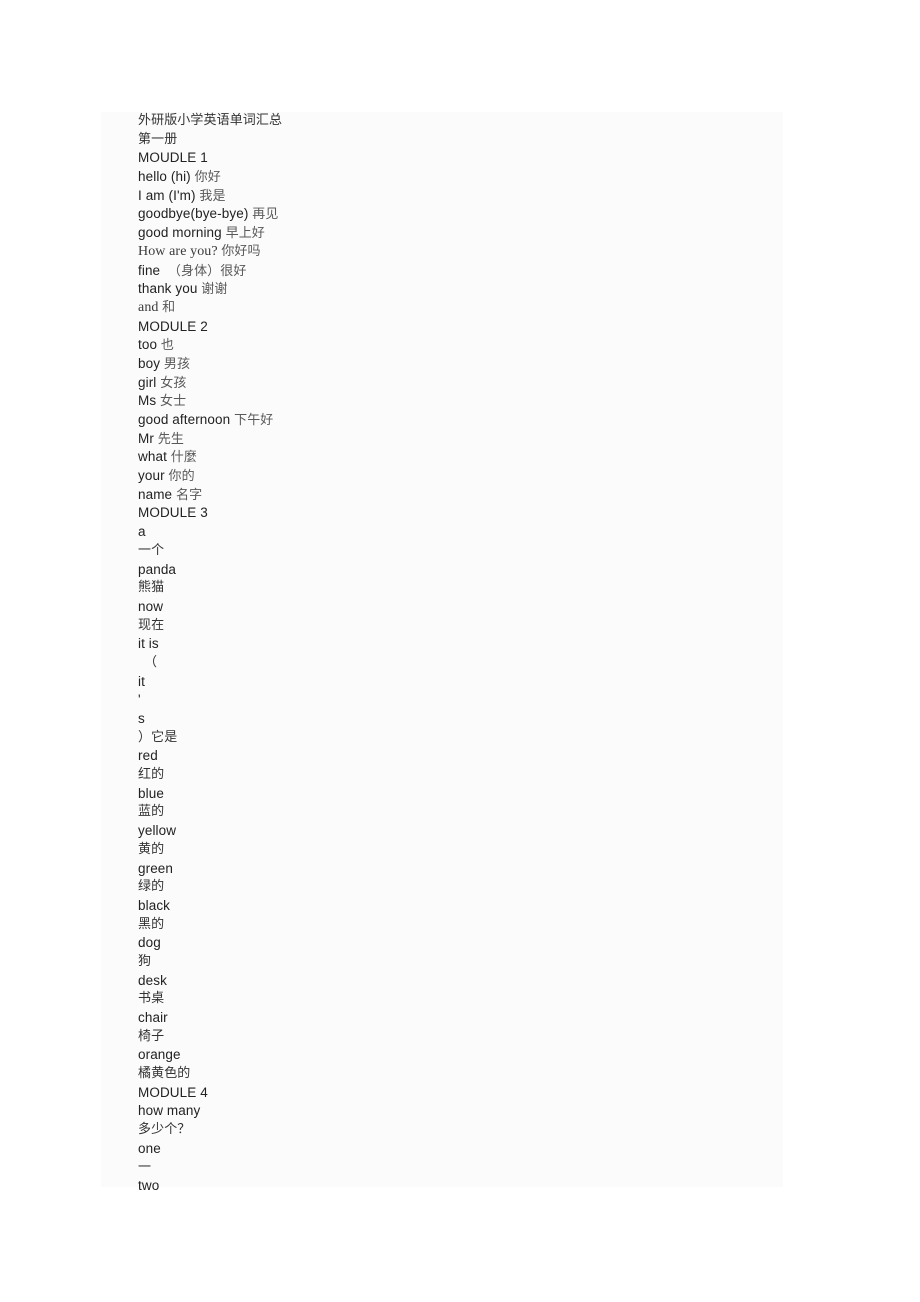  What do you see at coordinates (212, 196) in the screenshot?
I see `line-cjk-gloss: 我是` at bounding box center [212, 196].